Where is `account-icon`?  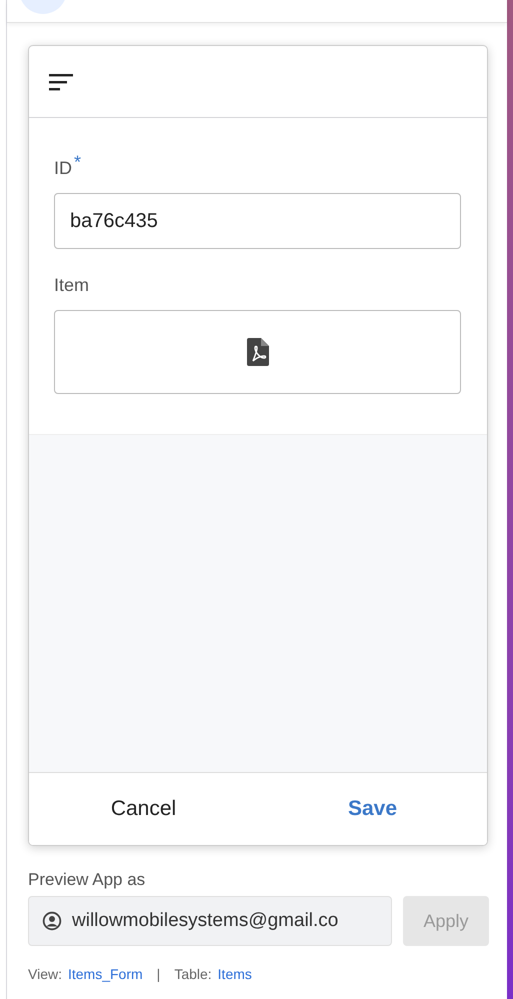
account-icon is located at coordinates (52, 921).